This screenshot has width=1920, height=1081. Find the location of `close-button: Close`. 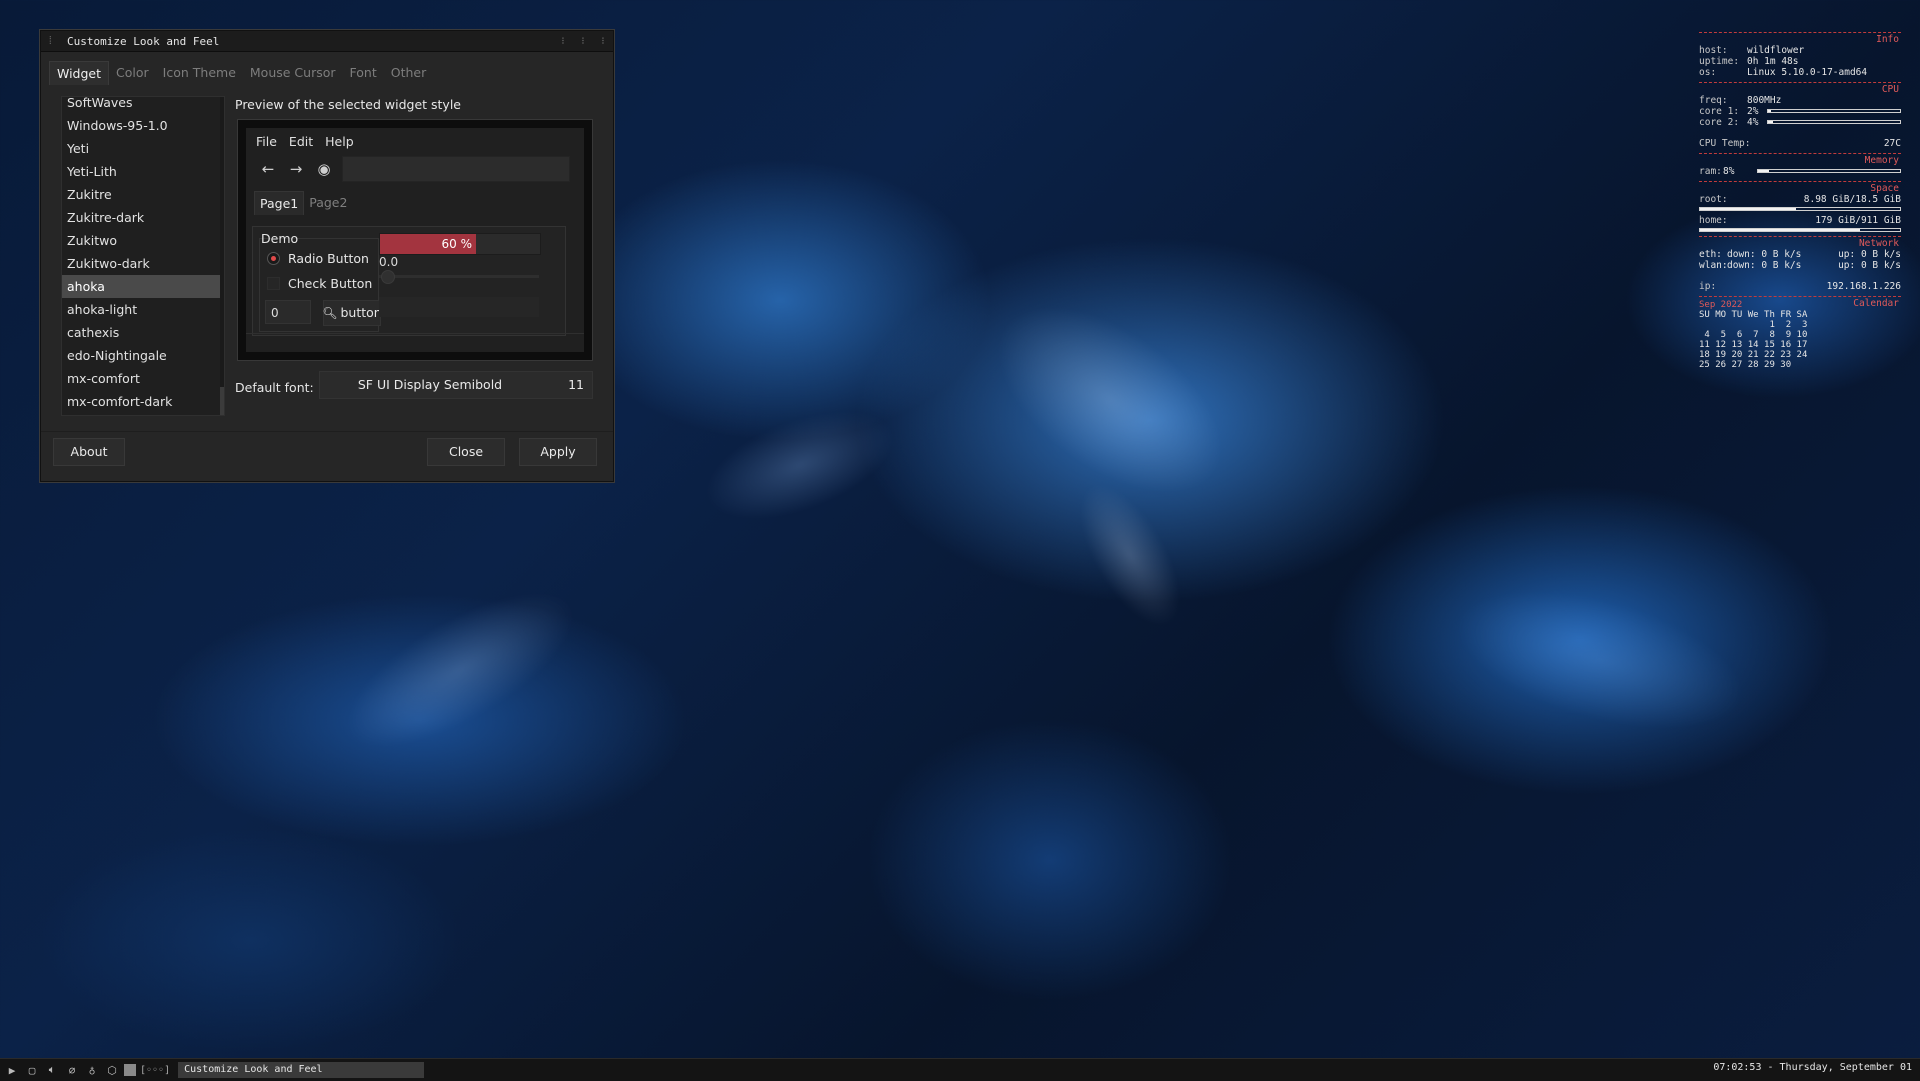

close-button: Close is located at coordinates (466, 452).